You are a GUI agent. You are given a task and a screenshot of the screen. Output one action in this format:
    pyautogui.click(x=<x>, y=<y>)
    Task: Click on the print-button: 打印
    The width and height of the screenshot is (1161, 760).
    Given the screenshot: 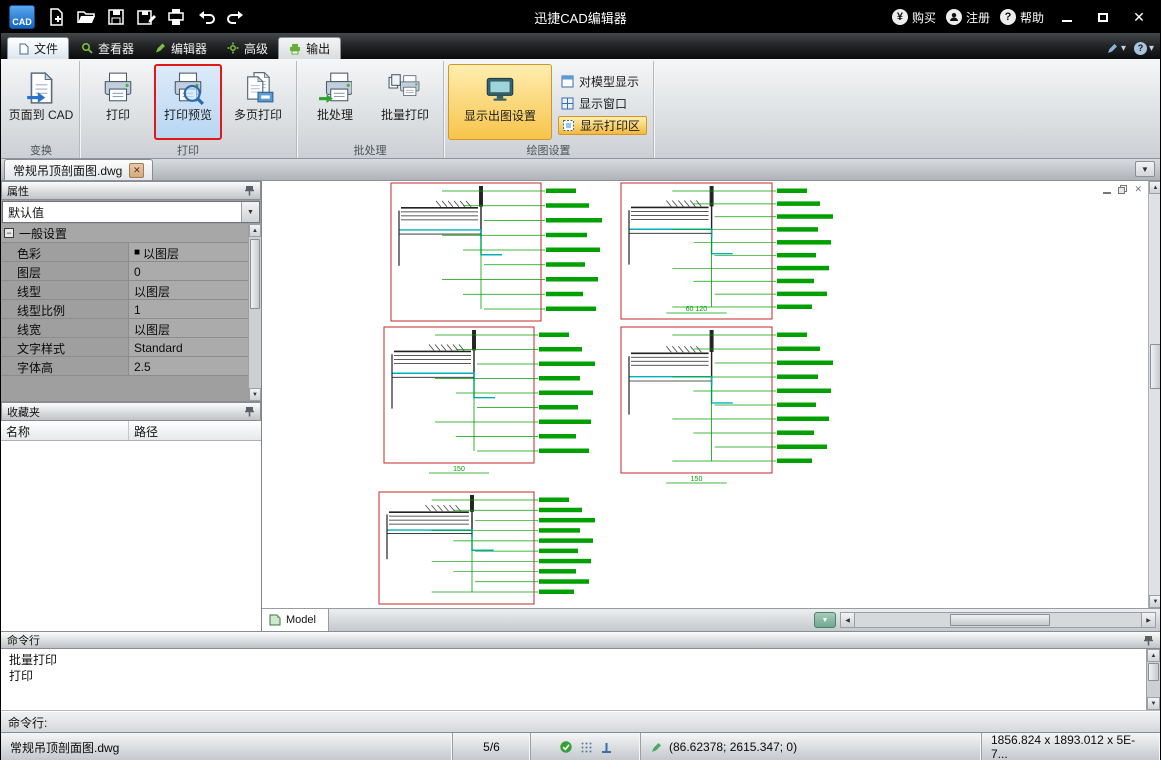 What is the action you would take?
    pyautogui.click(x=118, y=102)
    